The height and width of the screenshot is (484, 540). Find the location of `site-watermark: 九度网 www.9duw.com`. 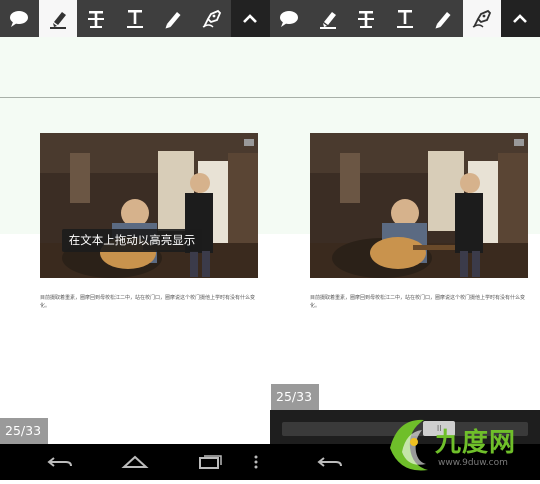

site-watermark: 九度网 www.9duw.com is located at coordinates (460, 444).